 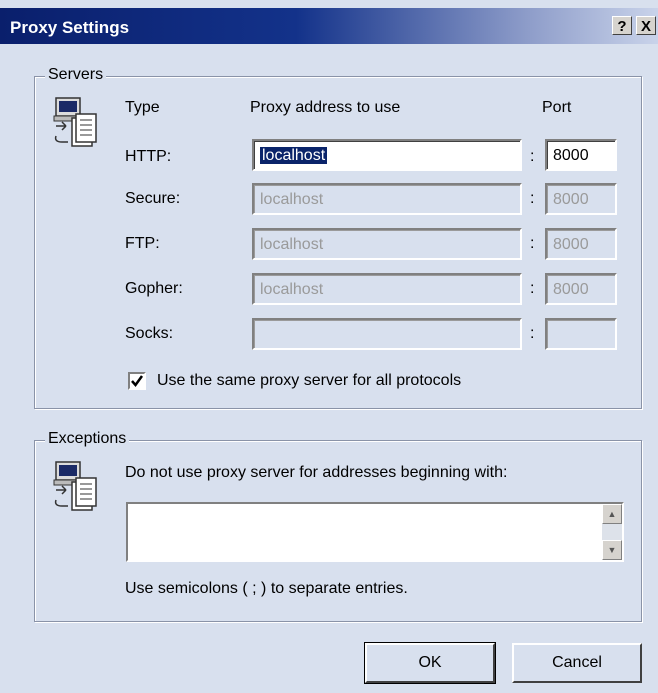 What do you see at coordinates (325, 107) in the screenshot?
I see `address-column-header: Proxy address to use` at bounding box center [325, 107].